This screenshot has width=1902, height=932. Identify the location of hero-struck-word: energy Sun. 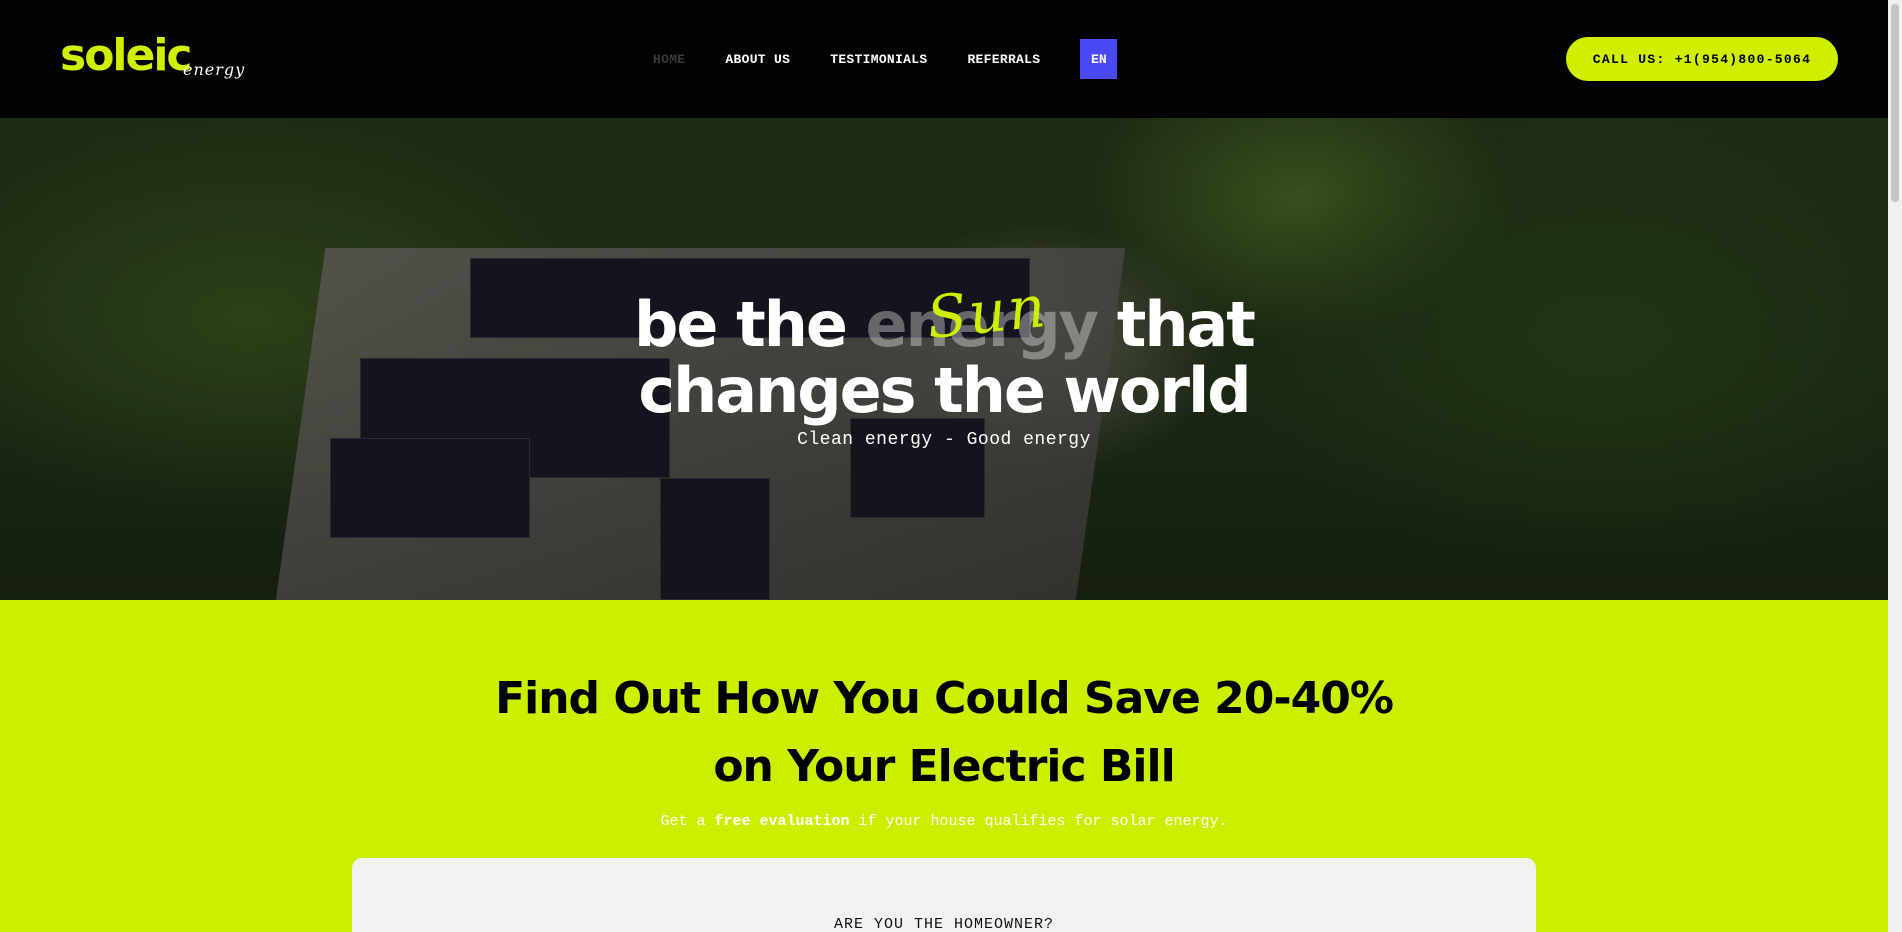
(982, 316).